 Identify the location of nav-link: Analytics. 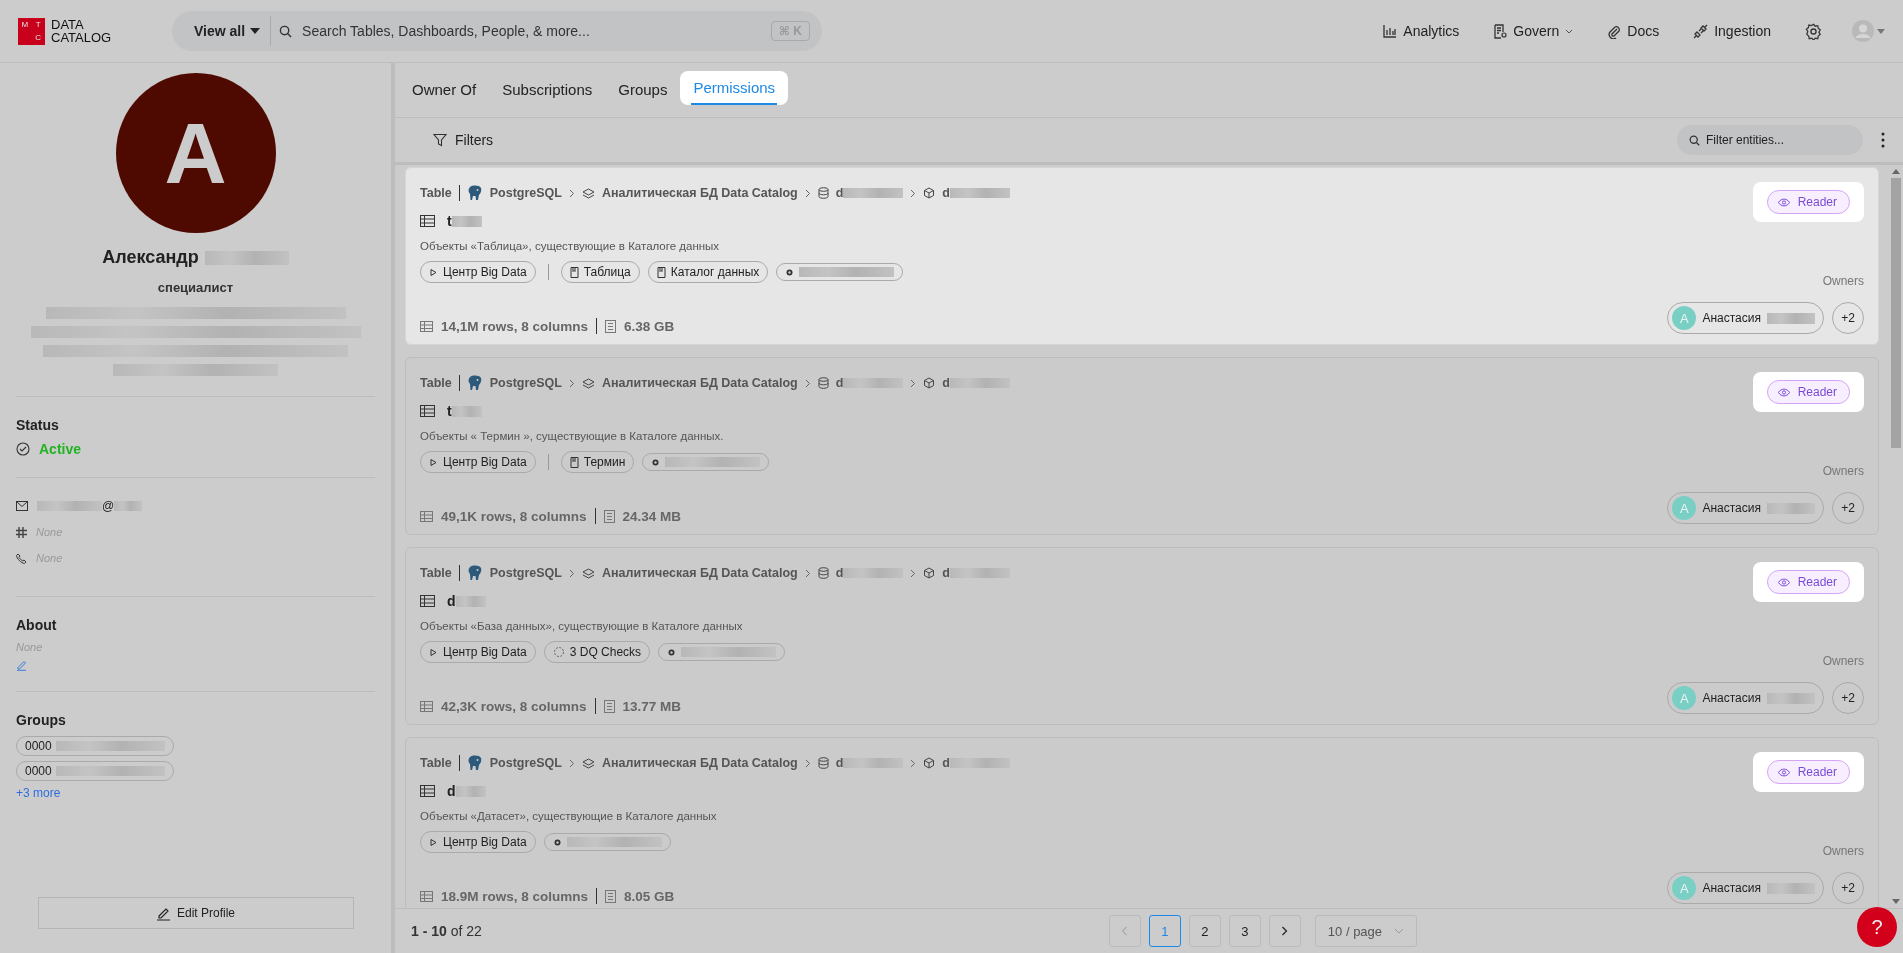
(1421, 31).